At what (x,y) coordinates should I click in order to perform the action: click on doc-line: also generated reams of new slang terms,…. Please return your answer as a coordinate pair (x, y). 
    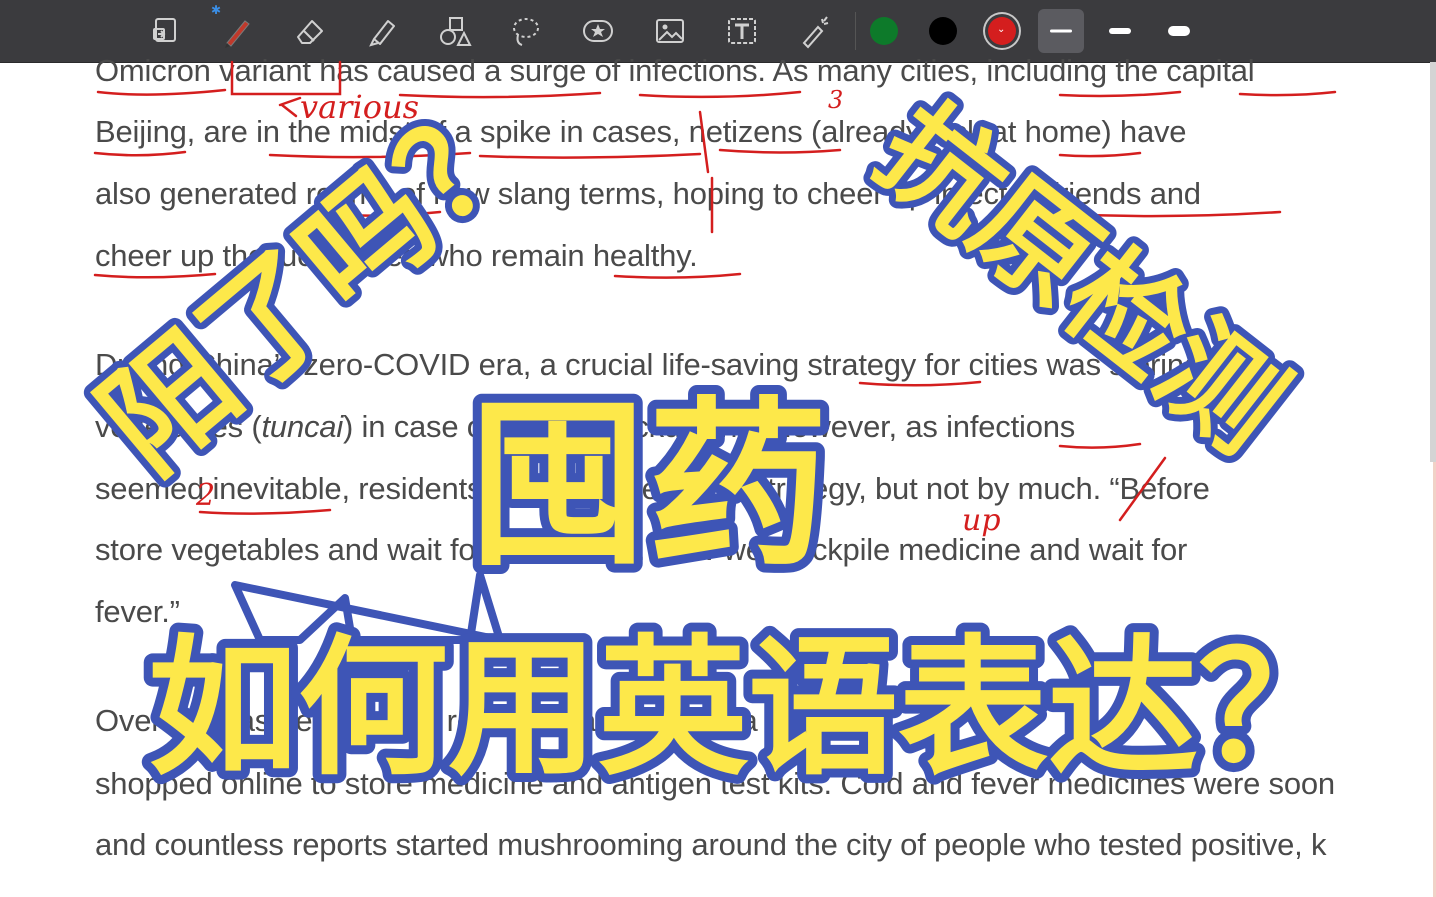
    Looking at the image, I should click on (648, 193).